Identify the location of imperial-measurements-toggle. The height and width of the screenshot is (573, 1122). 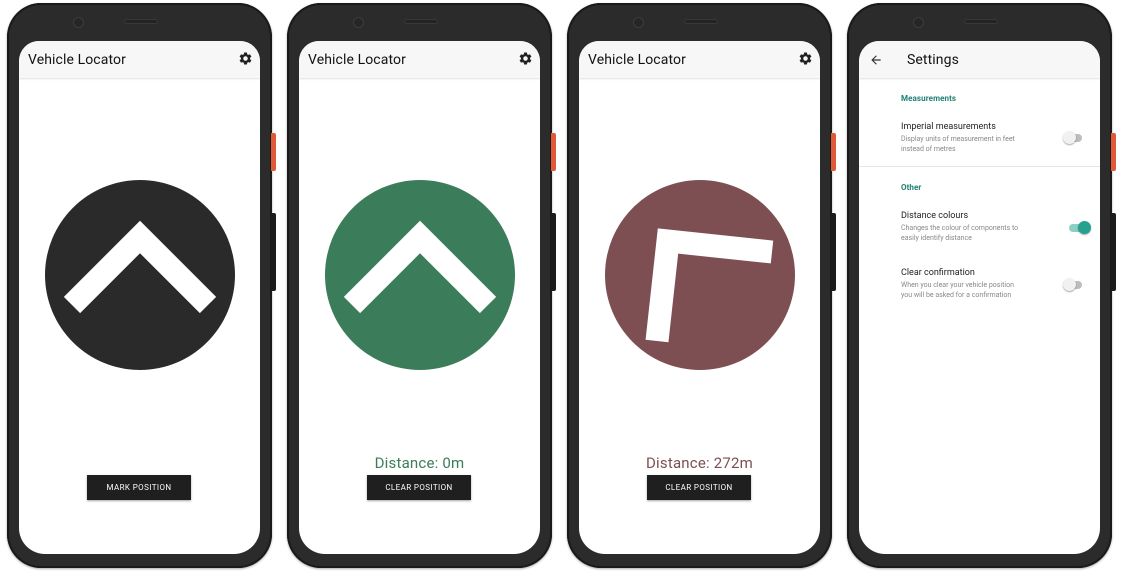
(1073, 138).